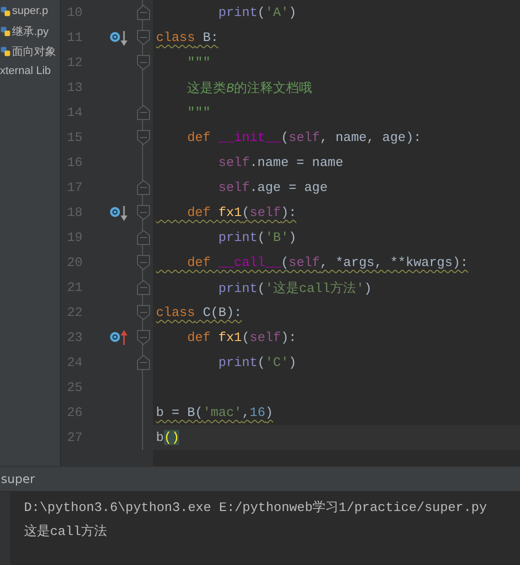  I want to click on code-line: b(), so click(168, 437).